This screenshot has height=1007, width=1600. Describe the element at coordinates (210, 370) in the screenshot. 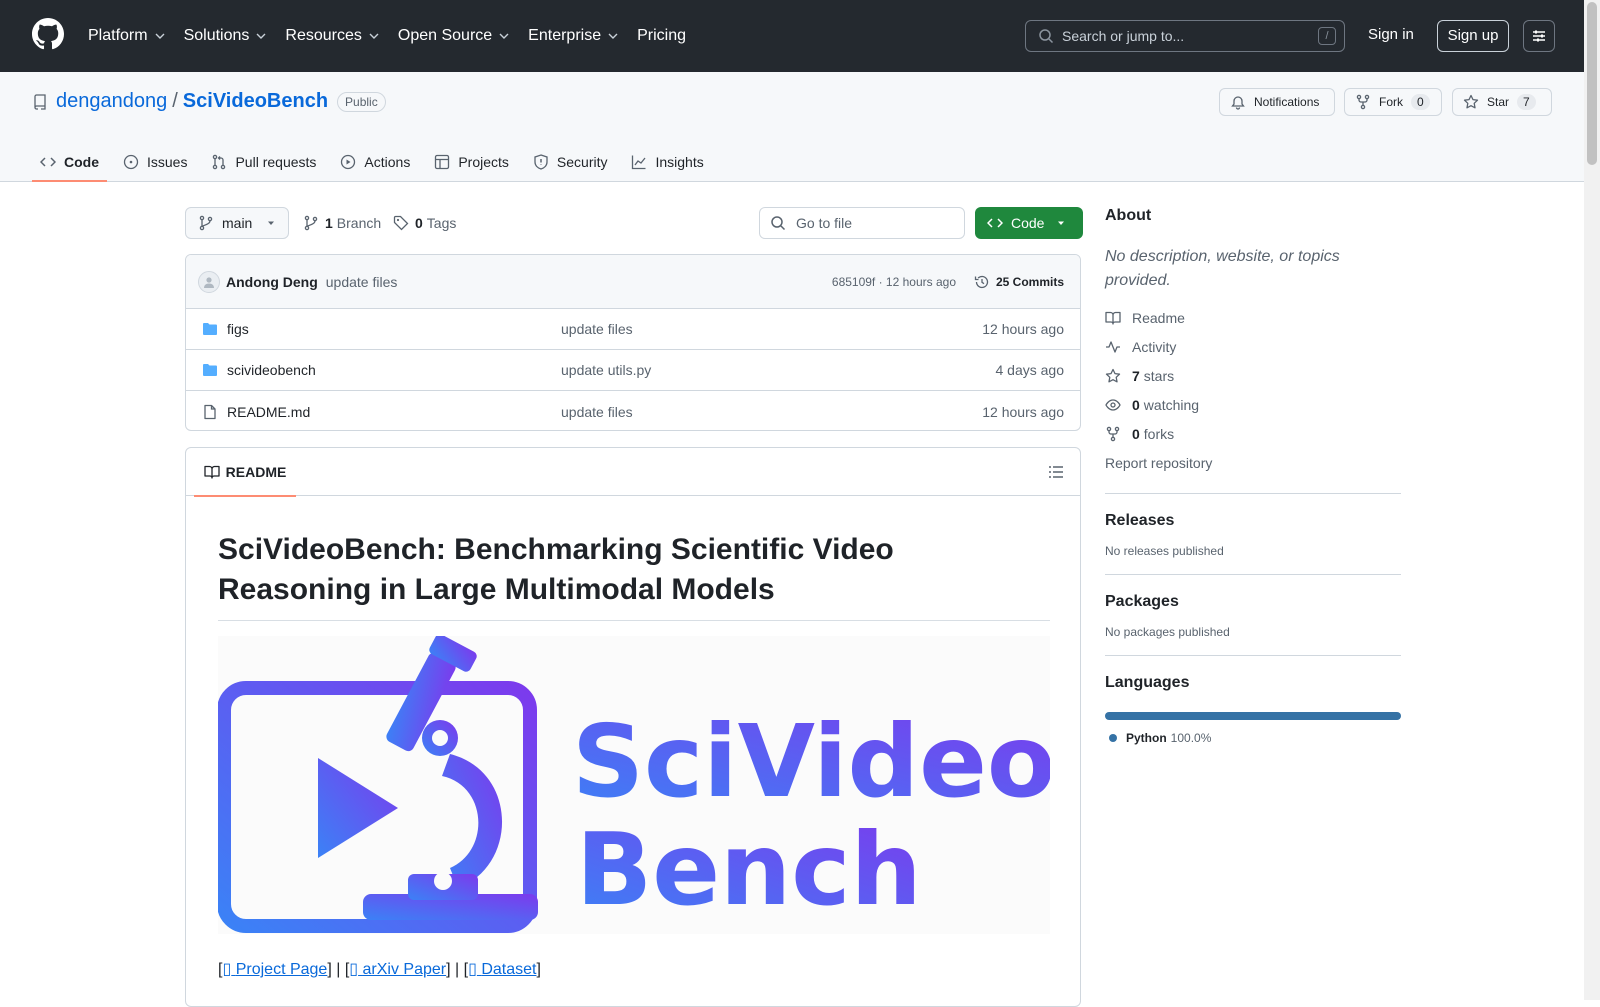

I see `folder-icon` at that location.